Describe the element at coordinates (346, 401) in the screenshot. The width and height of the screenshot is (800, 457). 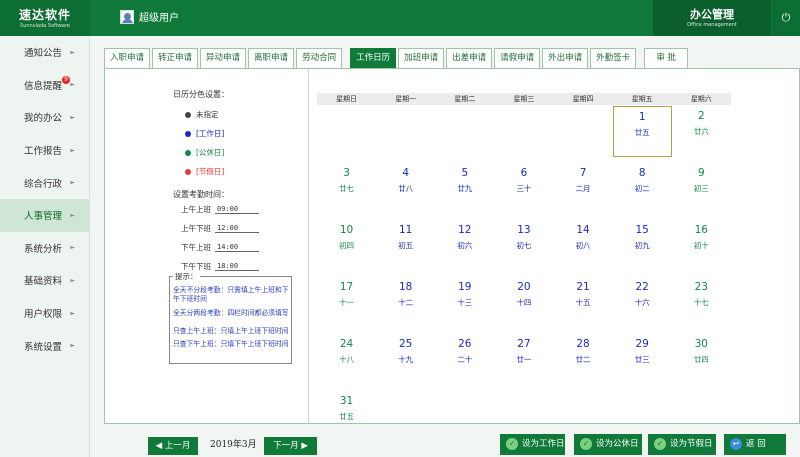
I see `day-number: 31` at that location.